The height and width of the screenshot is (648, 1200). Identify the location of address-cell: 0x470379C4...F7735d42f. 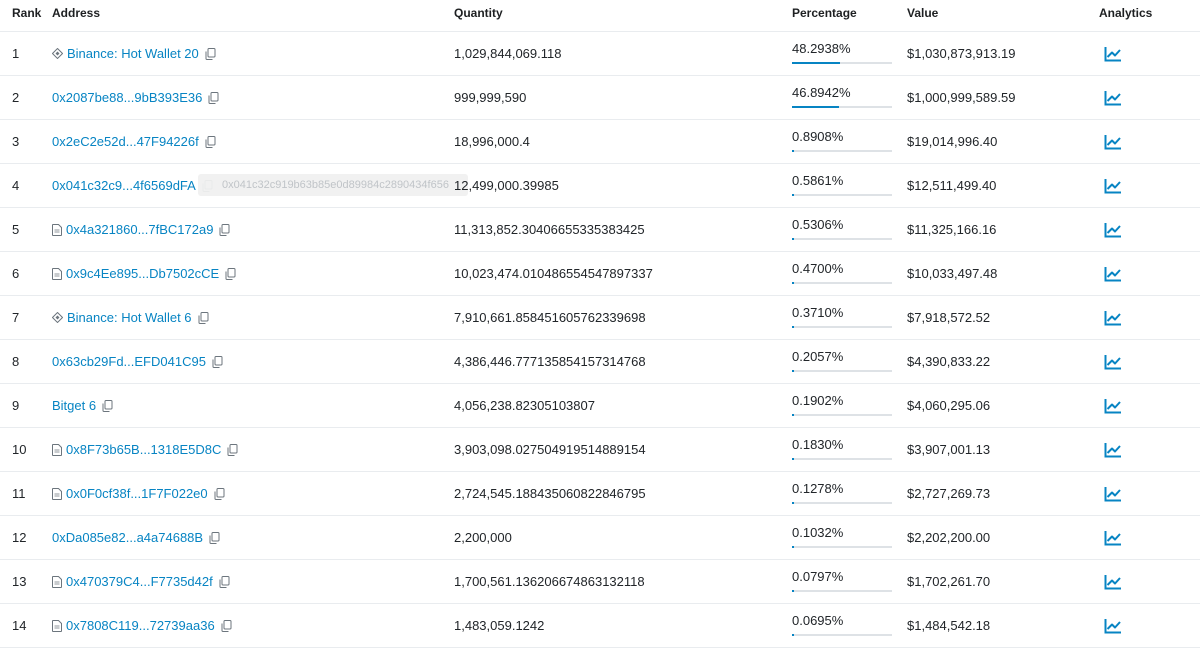
(141, 581).